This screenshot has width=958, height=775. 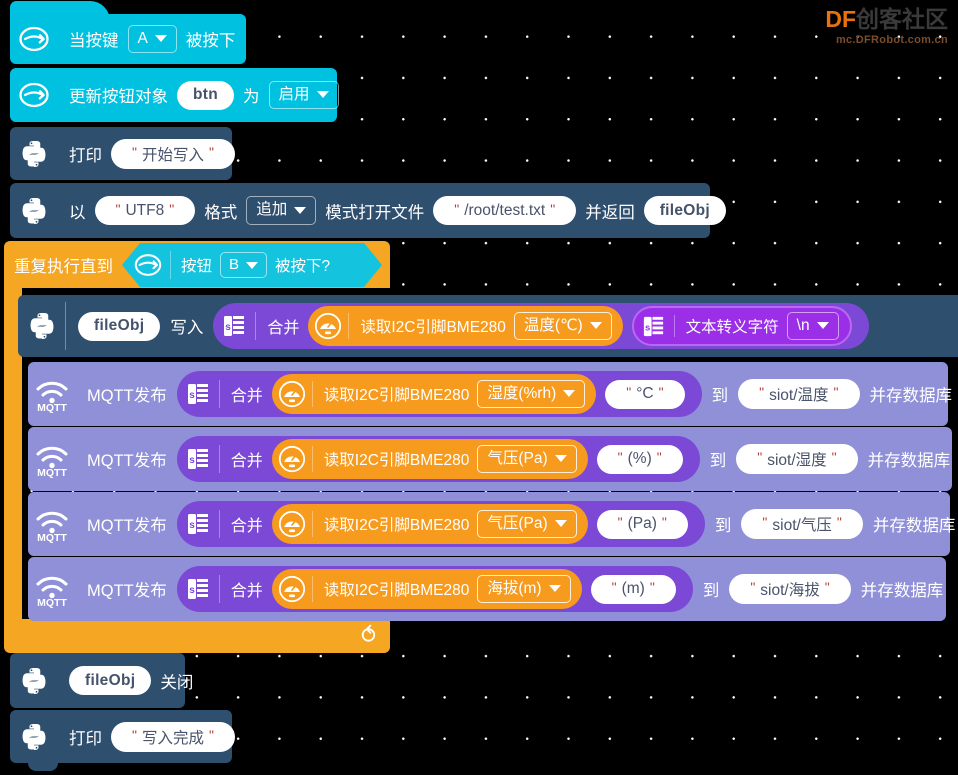 What do you see at coordinates (77, 212) in the screenshot?
I see `label-with: 以` at bounding box center [77, 212].